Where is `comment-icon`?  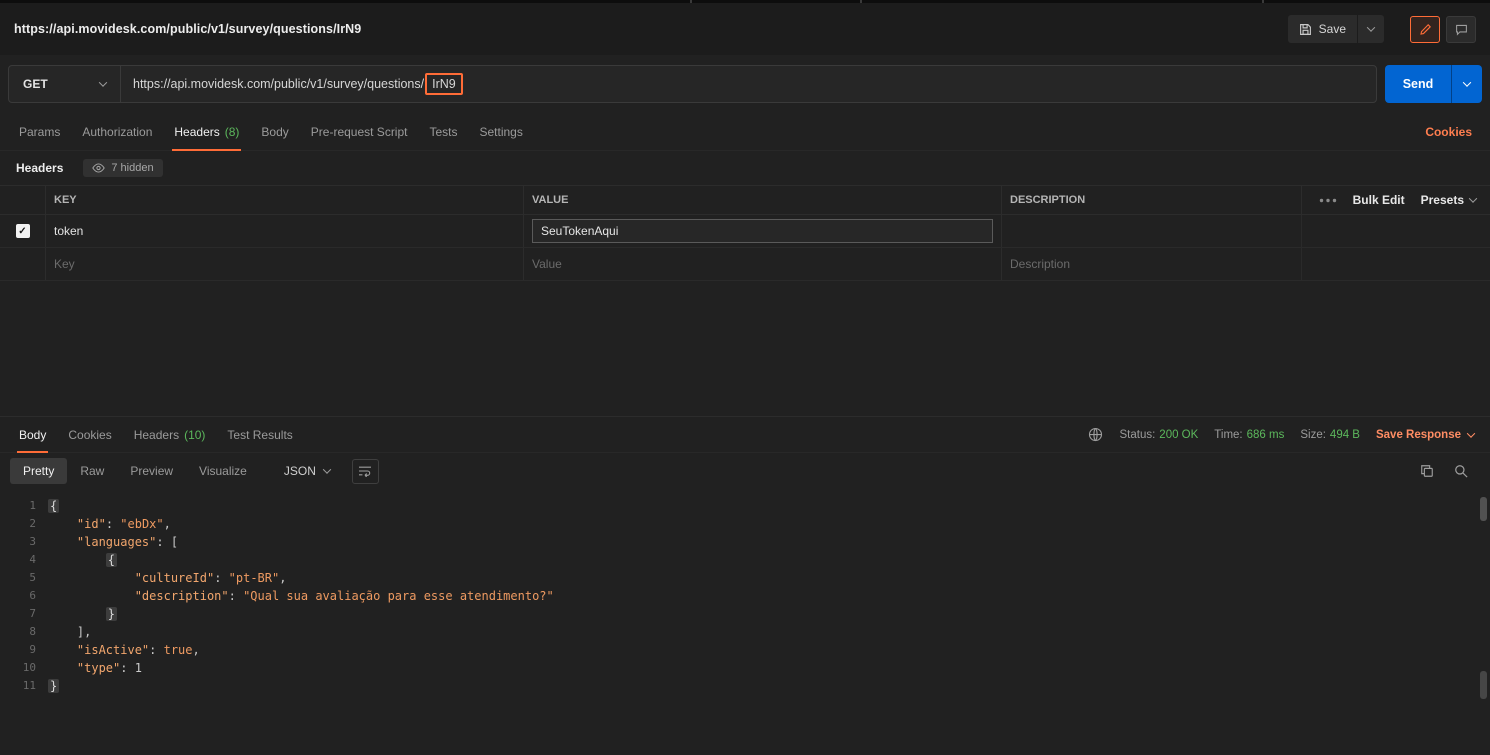 comment-icon is located at coordinates (1461, 29).